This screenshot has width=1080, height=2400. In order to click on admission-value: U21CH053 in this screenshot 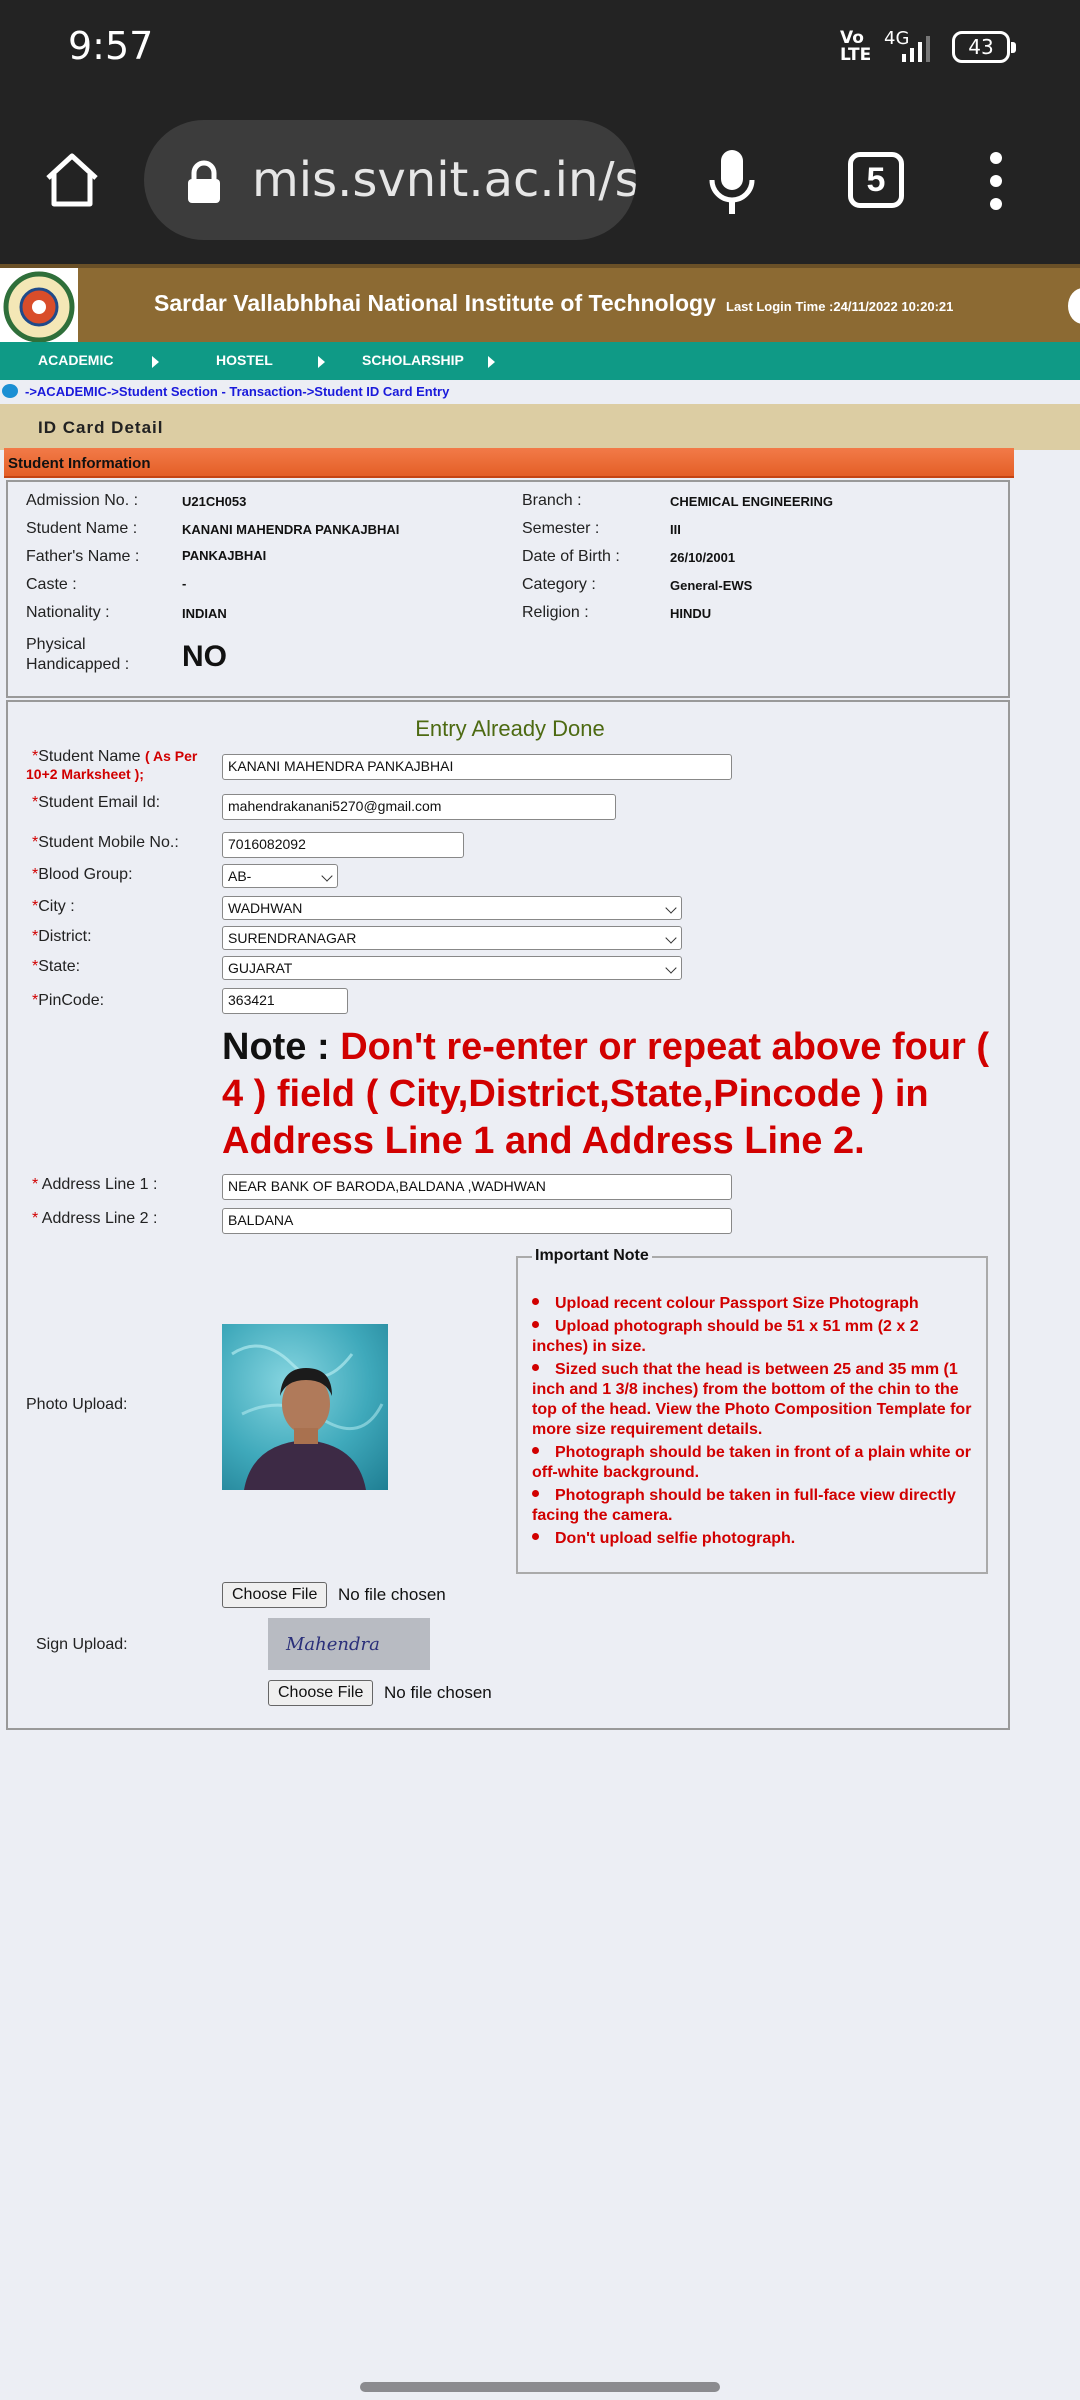, I will do `click(214, 501)`.